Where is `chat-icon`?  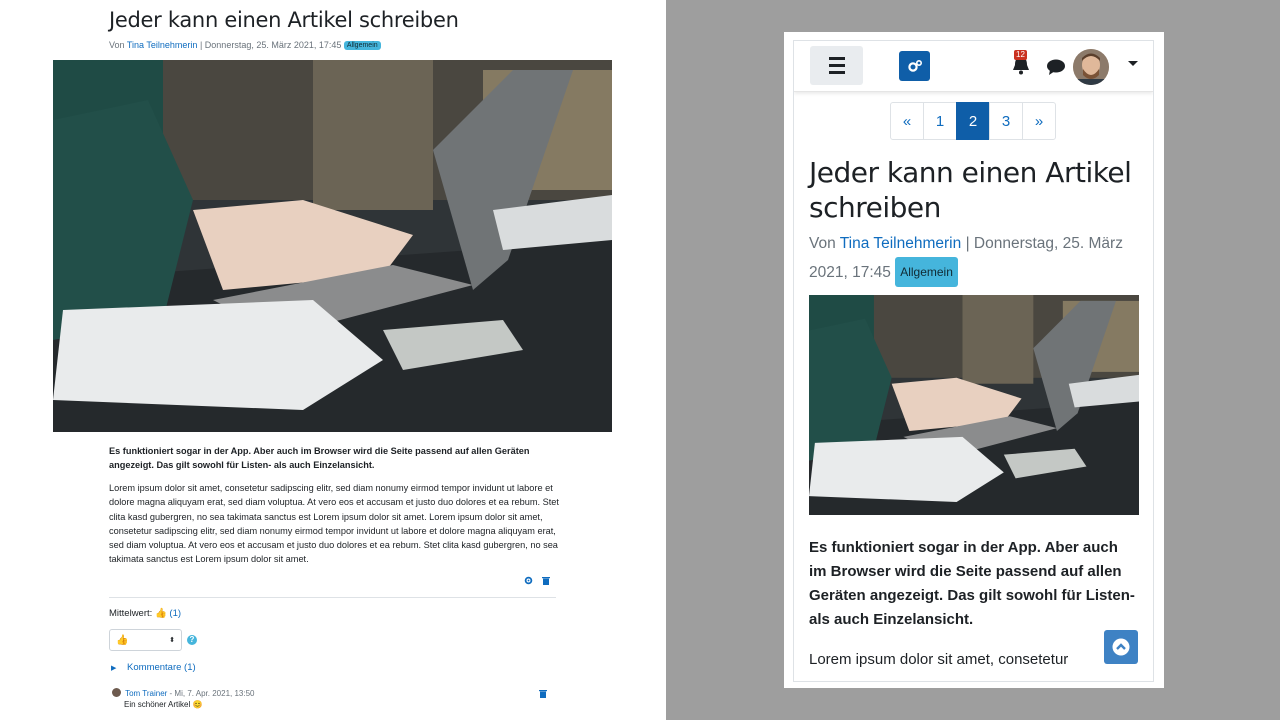 chat-icon is located at coordinates (1056, 67).